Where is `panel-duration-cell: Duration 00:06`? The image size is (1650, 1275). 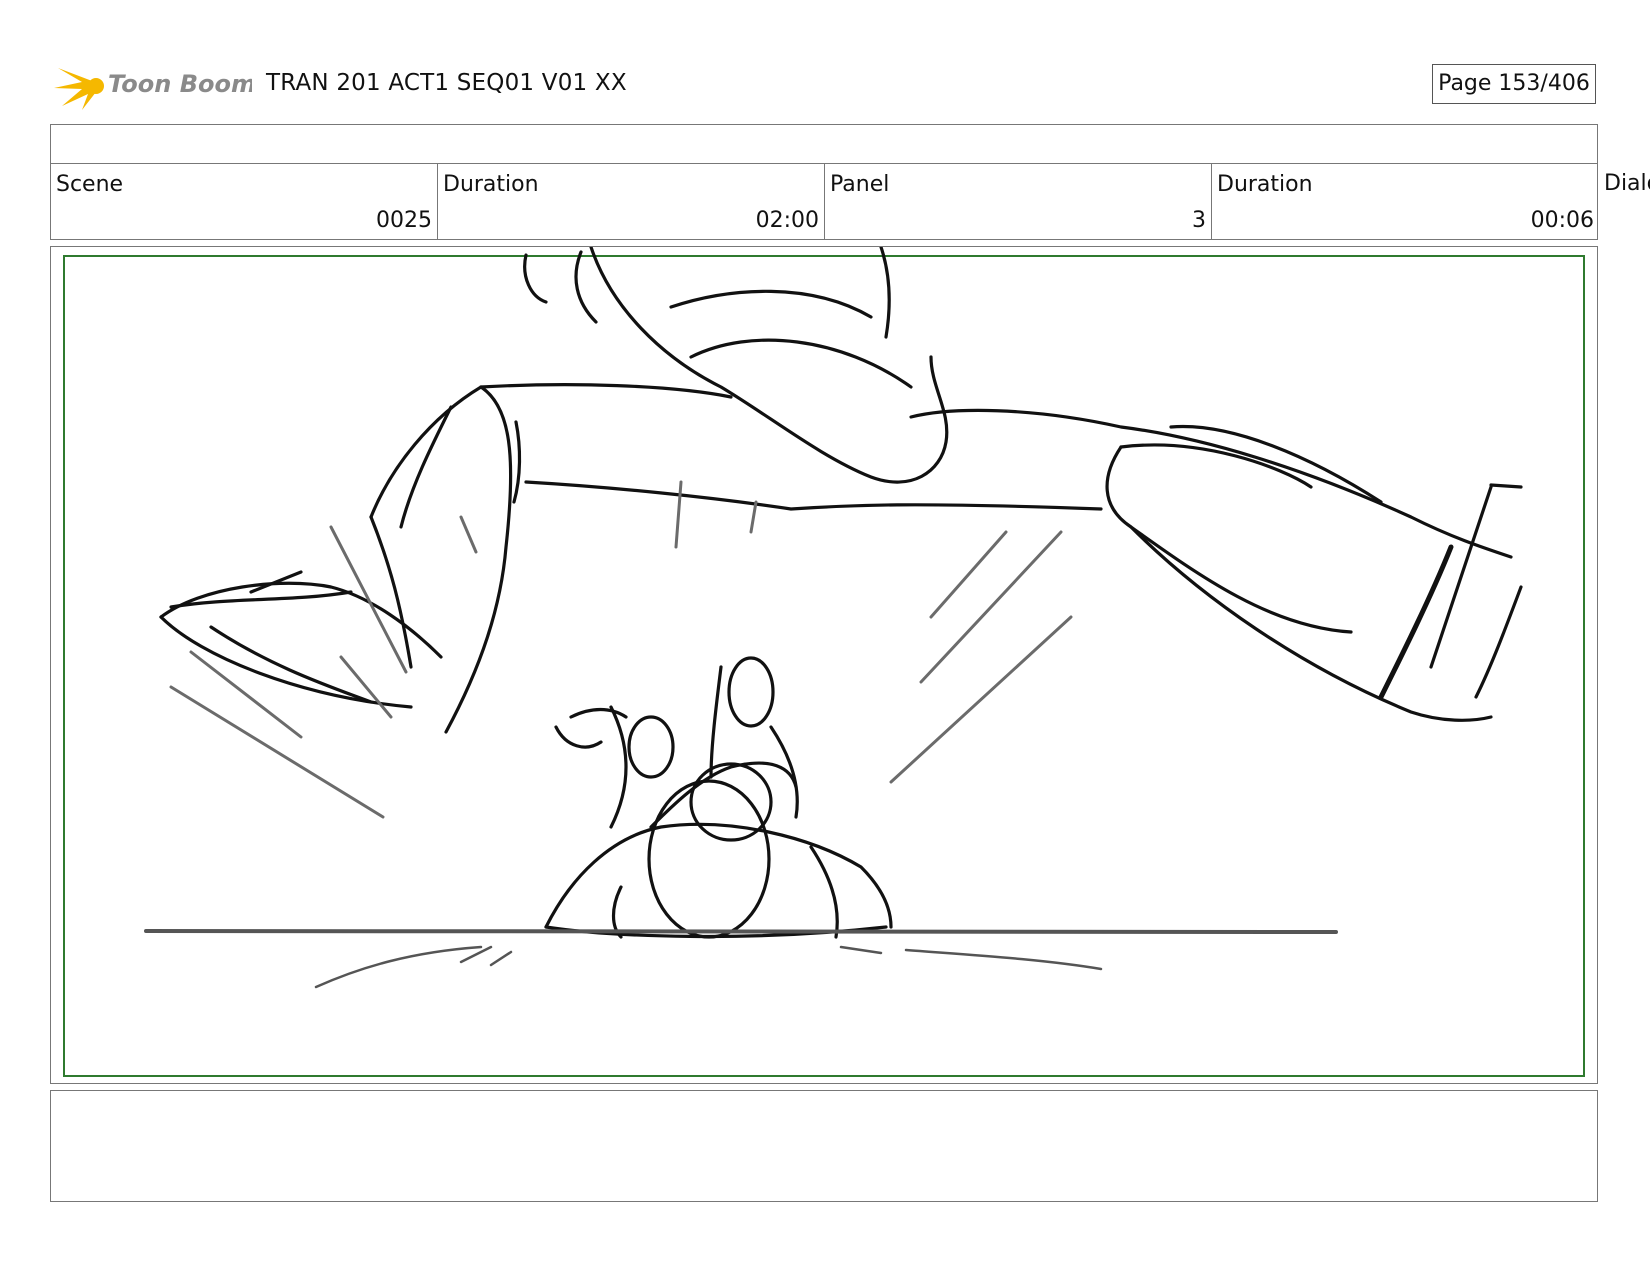 panel-duration-cell: Duration 00:06 is located at coordinates (1405, 202).